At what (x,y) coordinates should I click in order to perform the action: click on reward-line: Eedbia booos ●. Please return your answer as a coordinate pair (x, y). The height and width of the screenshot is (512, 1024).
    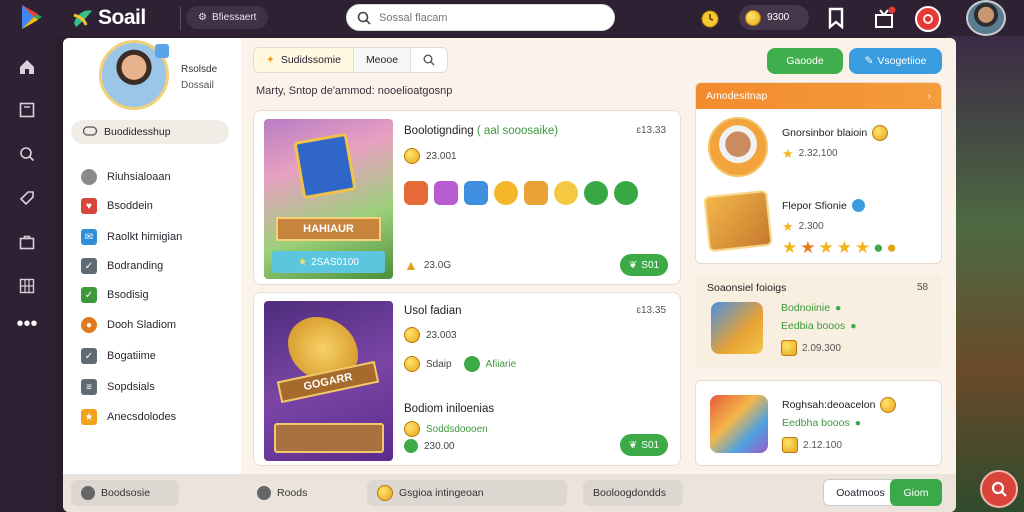
    Looking at the image, I should click on (819, 326).